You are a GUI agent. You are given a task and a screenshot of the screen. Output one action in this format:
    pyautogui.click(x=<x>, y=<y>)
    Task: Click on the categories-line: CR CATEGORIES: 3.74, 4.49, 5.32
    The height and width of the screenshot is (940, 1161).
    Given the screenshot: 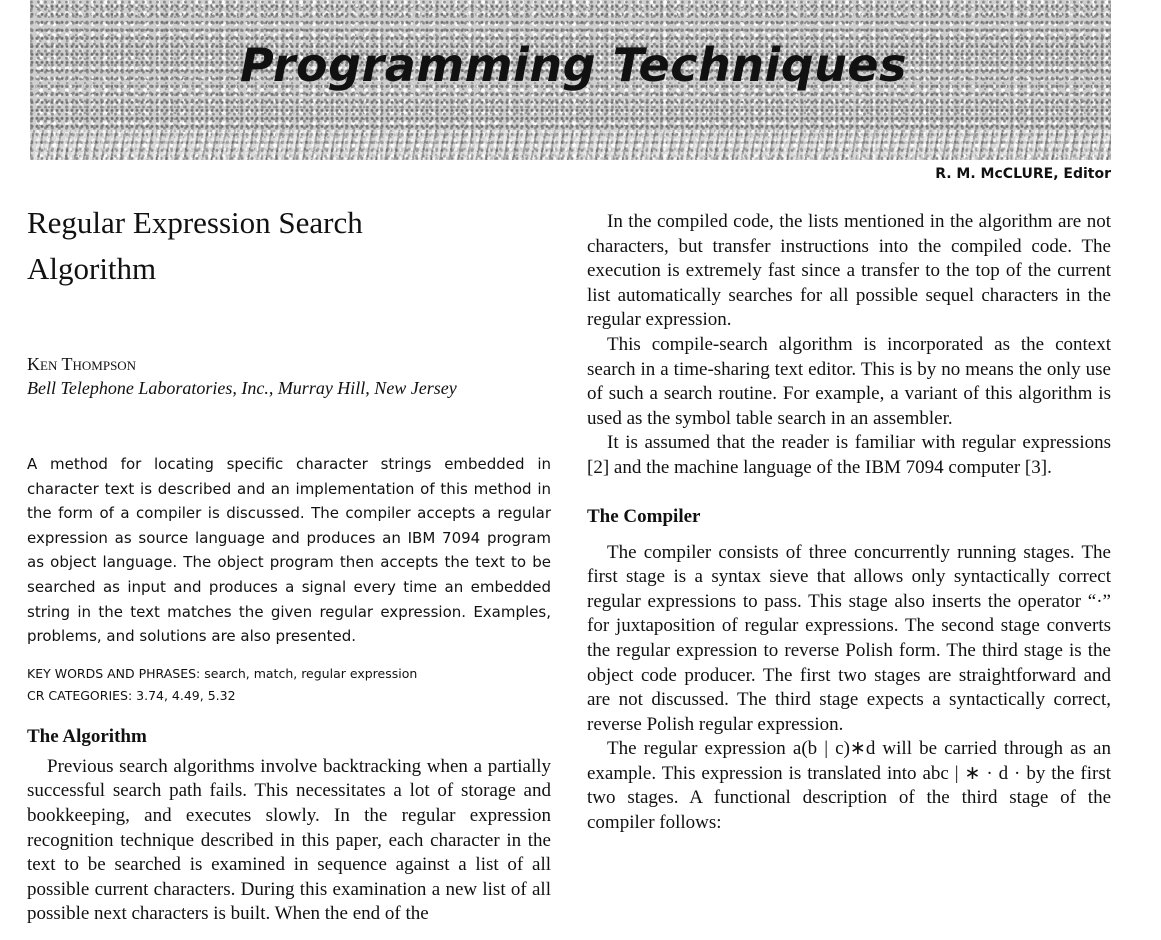 What is the action you would take?
    pyautogui.click(x=131, y=695)
    